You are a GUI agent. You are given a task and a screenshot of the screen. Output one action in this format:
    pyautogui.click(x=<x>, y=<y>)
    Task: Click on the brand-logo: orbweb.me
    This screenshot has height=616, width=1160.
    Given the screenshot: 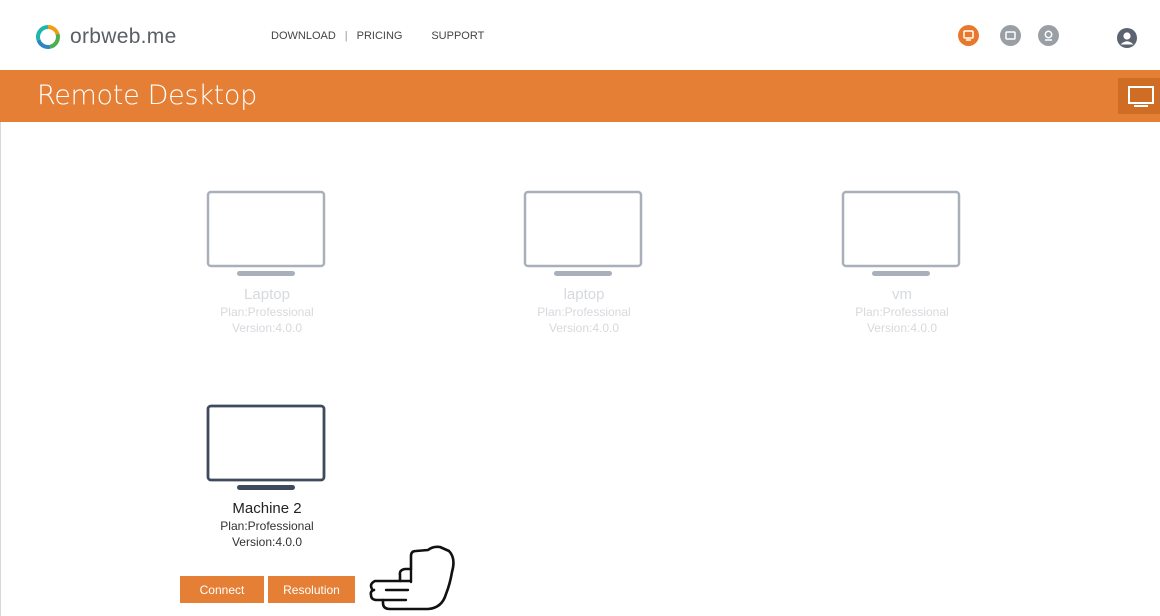 What is the action you would take?
    pyautogui.click(x=106, y=37)
    